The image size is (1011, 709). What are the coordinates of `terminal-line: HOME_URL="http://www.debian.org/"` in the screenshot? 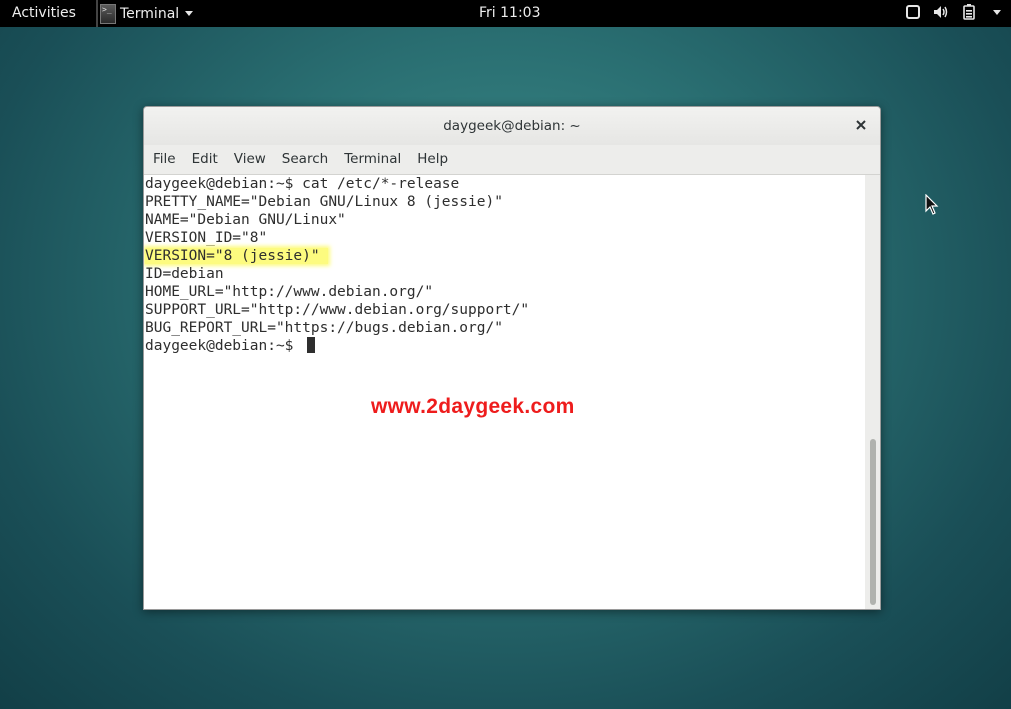 It's located at (289, 292).